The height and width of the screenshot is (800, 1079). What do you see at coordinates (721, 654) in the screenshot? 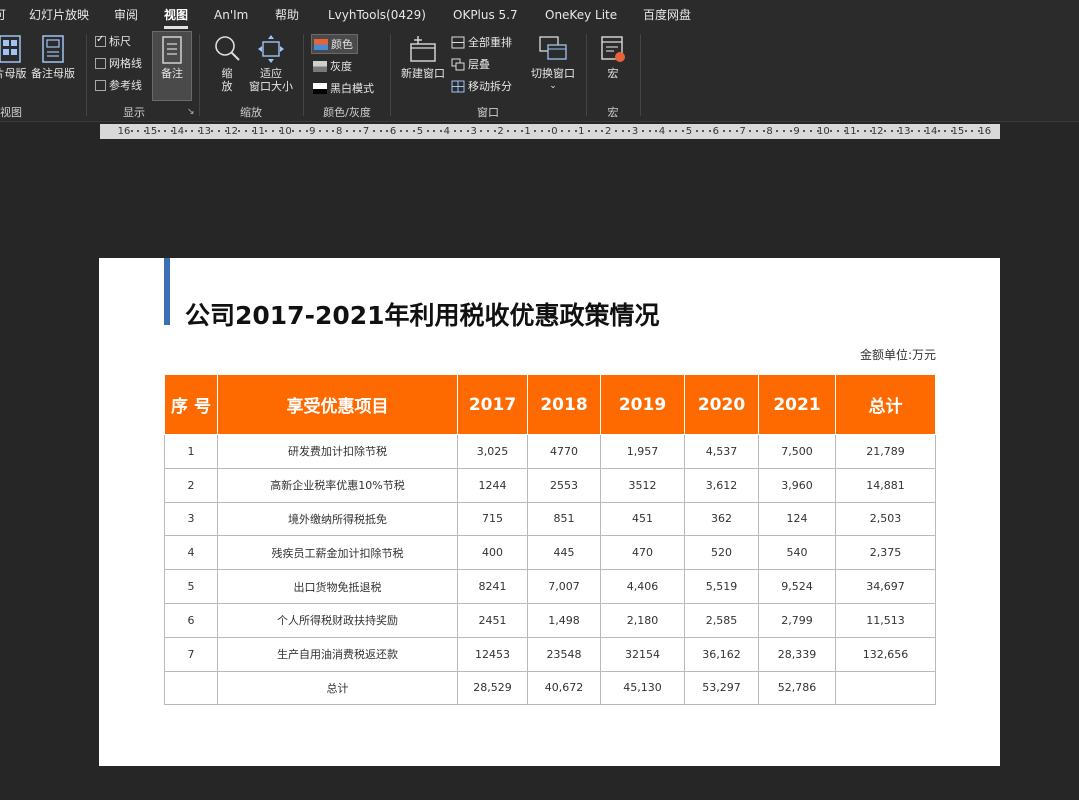
I see `table-cell: 36,162` at bounding box center [721, 654].